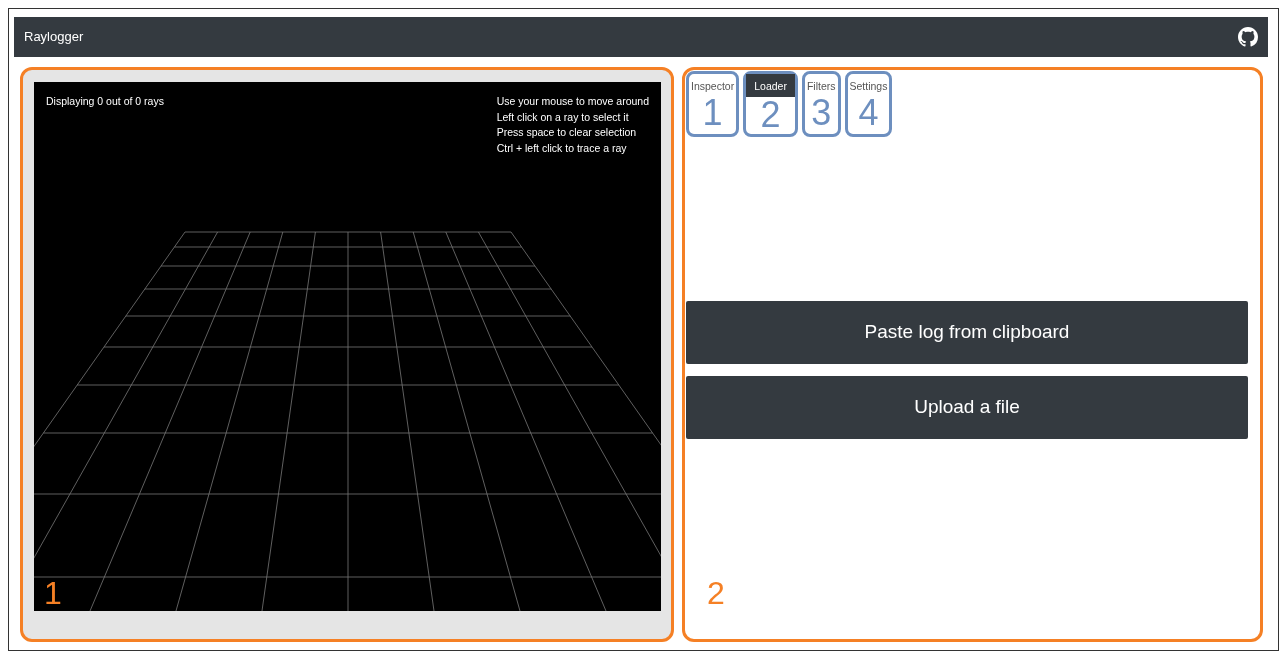  I want to click on action-button: Upload a file, so click(967, 407).